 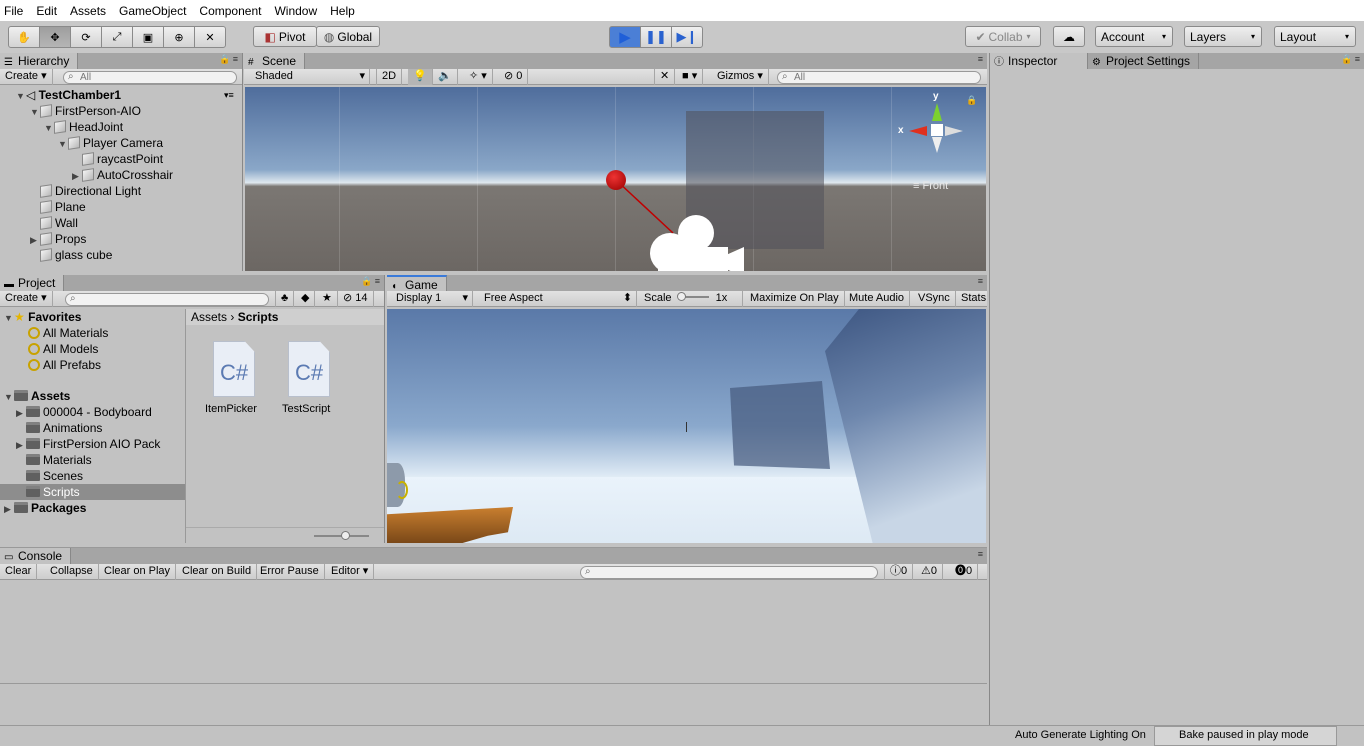 What do you see at coordinates (32, 283) in the screenshot?
I see `tab-project: ▬ Project` at bounding box center [32, 283].